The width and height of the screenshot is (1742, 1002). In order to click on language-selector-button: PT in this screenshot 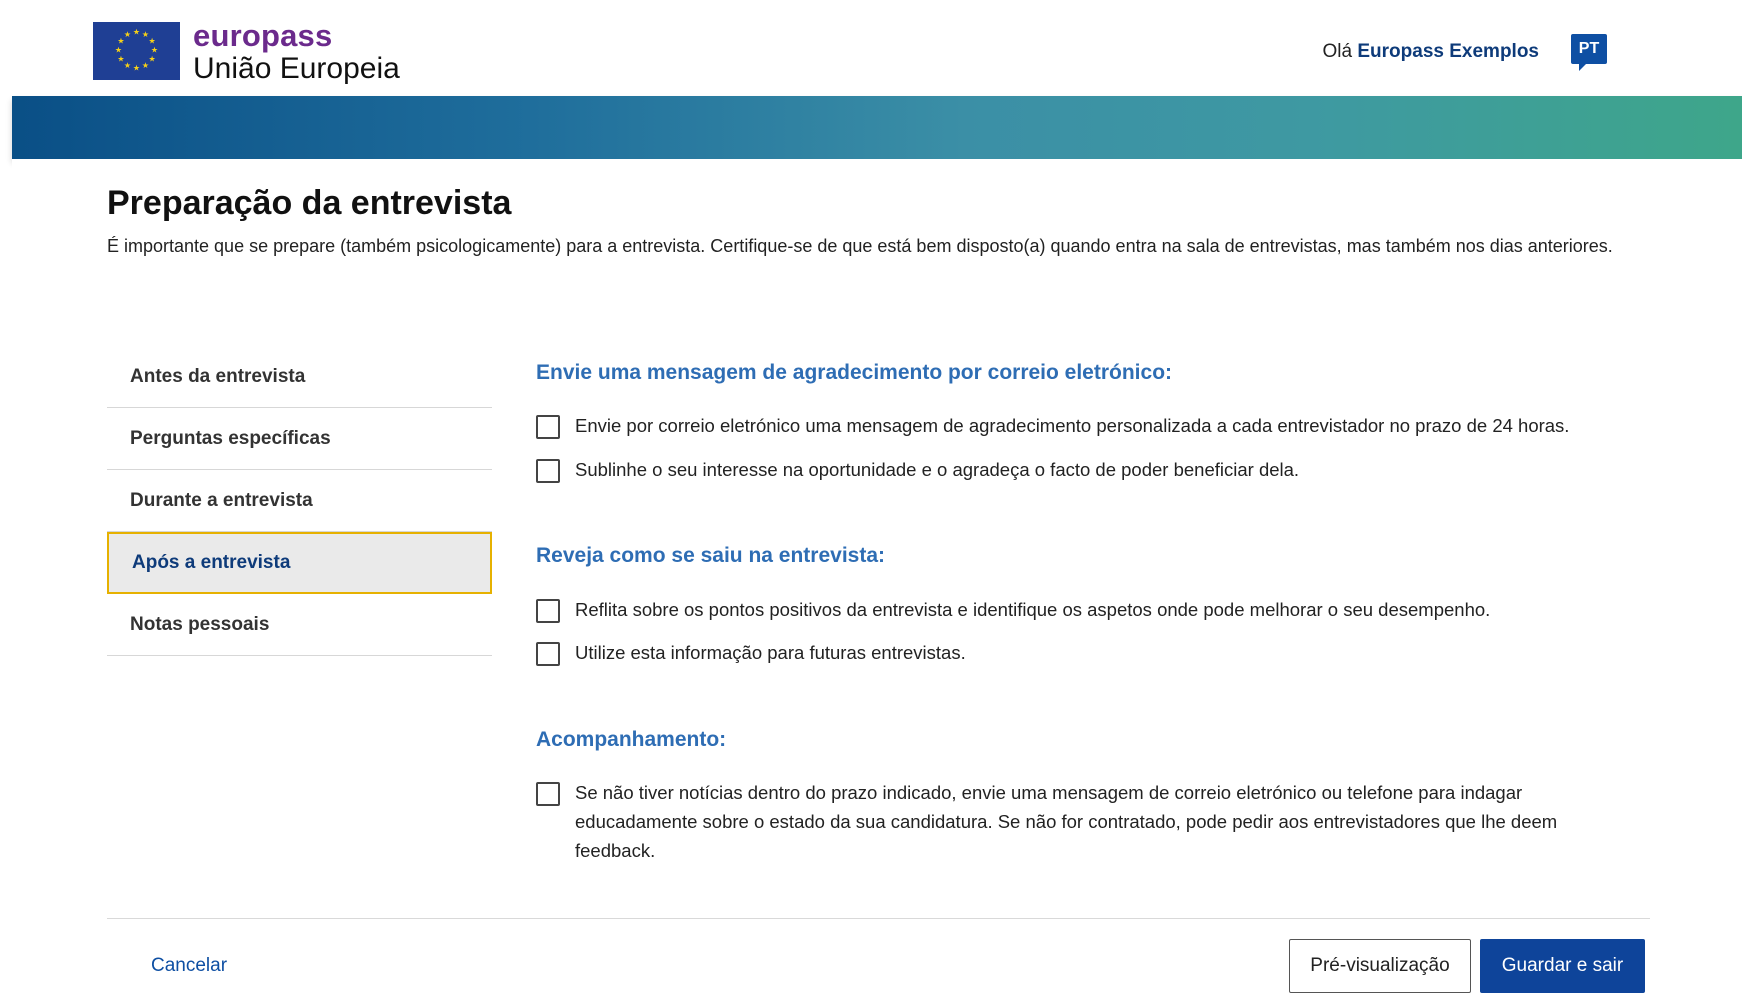, I will do `click(1589, 52)`.